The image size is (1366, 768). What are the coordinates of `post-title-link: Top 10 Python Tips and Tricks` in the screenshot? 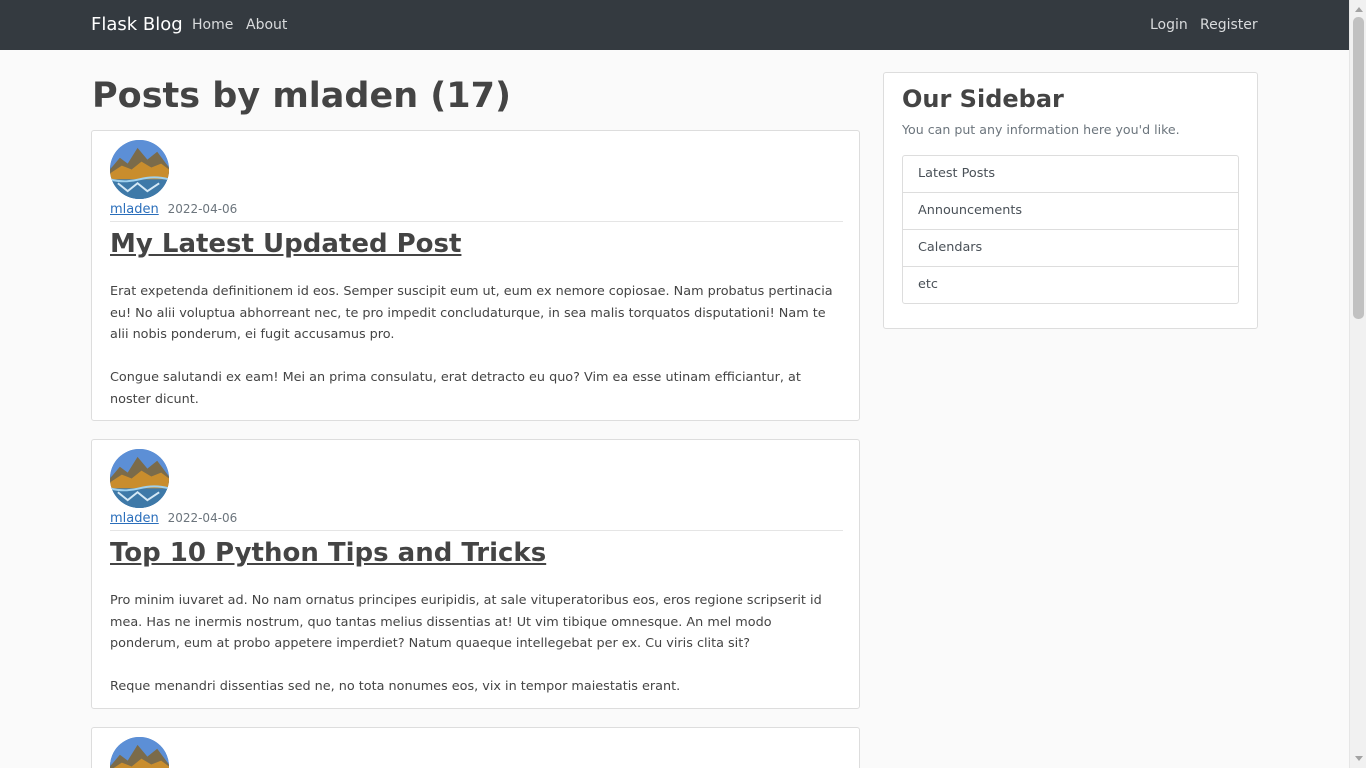 It's located at (328, 553).